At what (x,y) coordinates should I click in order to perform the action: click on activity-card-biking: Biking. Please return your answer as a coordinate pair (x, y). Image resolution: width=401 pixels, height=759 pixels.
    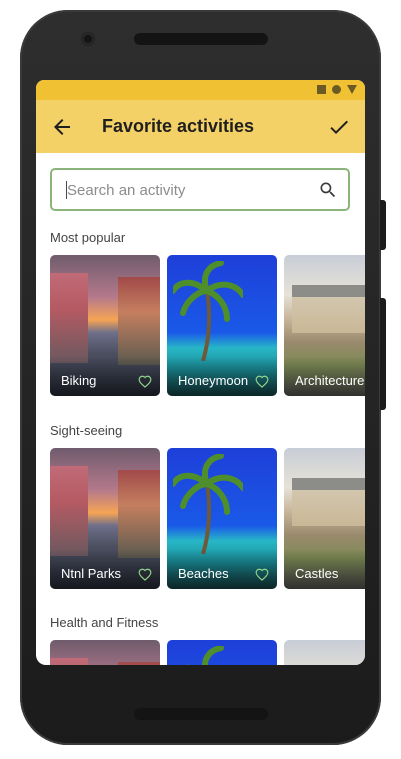
    Looking at the image, I should click on (105, 325).